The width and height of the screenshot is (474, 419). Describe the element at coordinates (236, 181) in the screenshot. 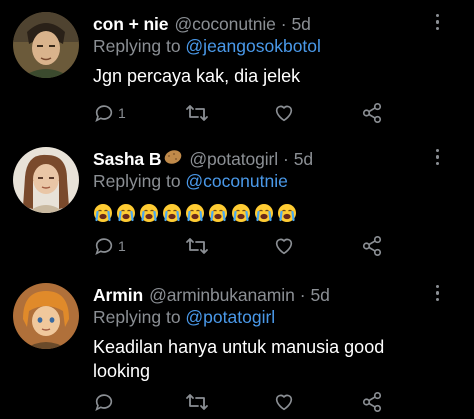

I see `replying-to-mention: @coconutnie` at that location.